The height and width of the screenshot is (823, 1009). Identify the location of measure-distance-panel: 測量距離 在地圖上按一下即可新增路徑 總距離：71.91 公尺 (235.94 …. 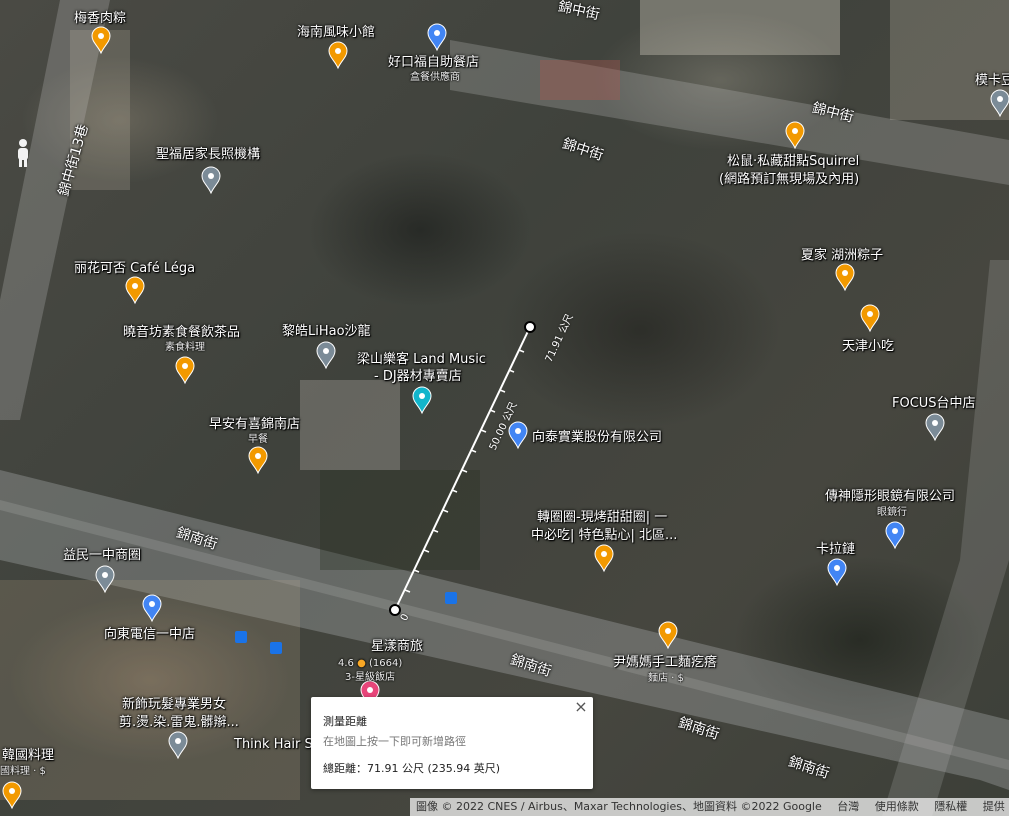
(452, 743).